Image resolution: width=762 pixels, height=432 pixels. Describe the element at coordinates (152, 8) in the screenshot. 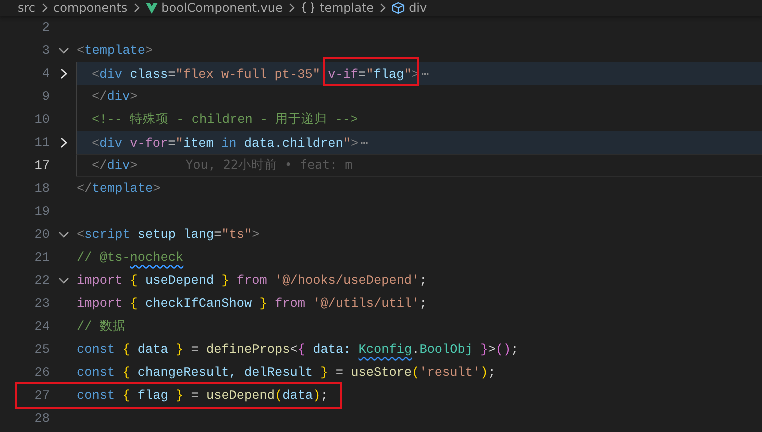

I see `v-logo-icon` at that location.